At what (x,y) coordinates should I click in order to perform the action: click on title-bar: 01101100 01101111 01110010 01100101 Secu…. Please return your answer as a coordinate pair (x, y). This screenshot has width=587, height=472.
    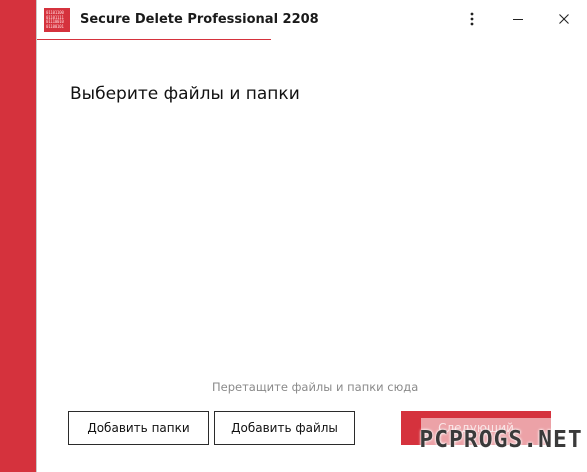
    Looking at the image, I should click on (312, 20).